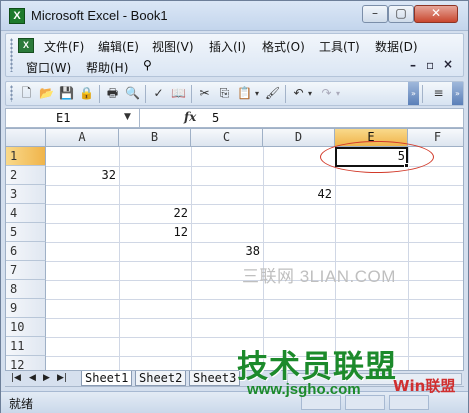 The image size is (469, 413). What do you see at coordinates (46, 378) in the screenshot?
I see `next-sheet-icon: ▶` at bounding box center [46, 378].